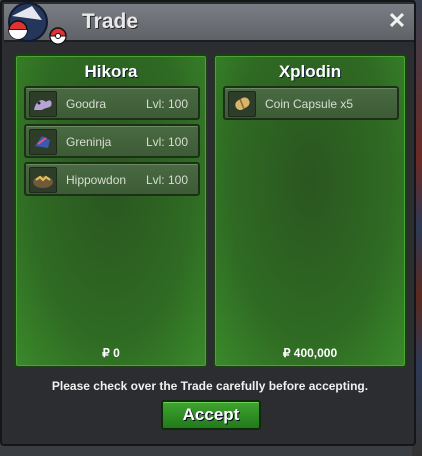 This screenshot has height=456, width=422. Describe the element at coordinates (43, 142) in the screenshot. I see `greninja-icon` at that location.